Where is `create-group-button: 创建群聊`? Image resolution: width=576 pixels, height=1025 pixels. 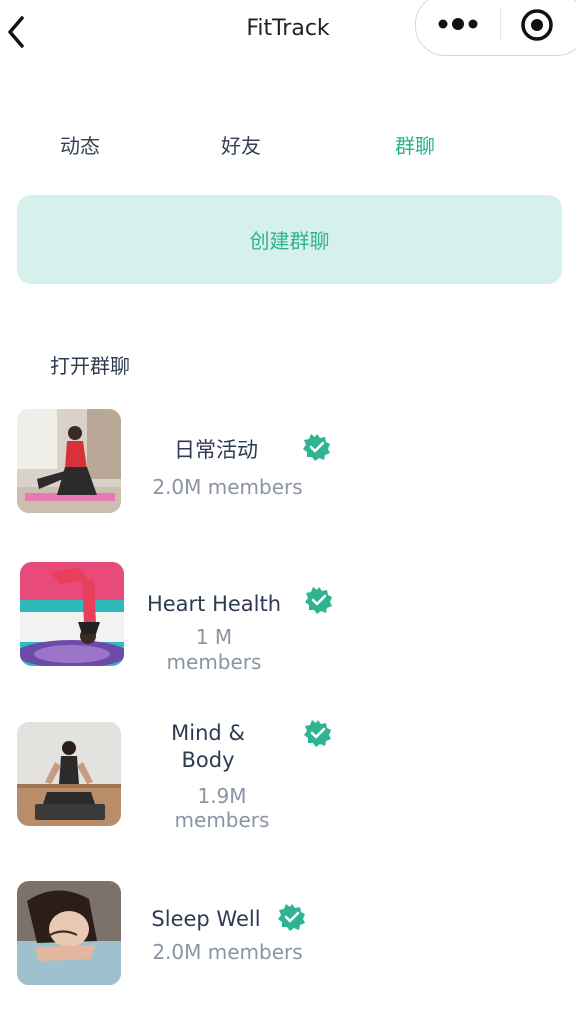 create-group-button: 创建群聊 is located at coordinates (289, 239).